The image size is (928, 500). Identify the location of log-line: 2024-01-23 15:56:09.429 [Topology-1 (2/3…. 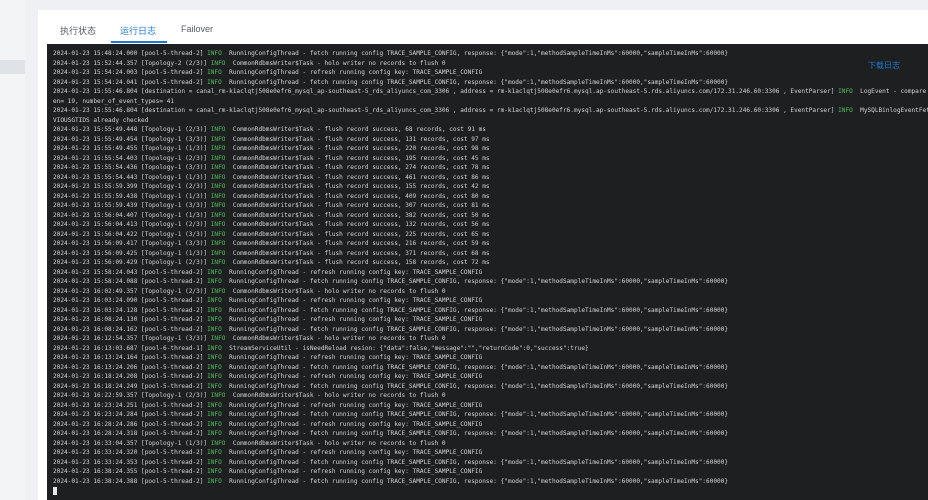
(490, 263).